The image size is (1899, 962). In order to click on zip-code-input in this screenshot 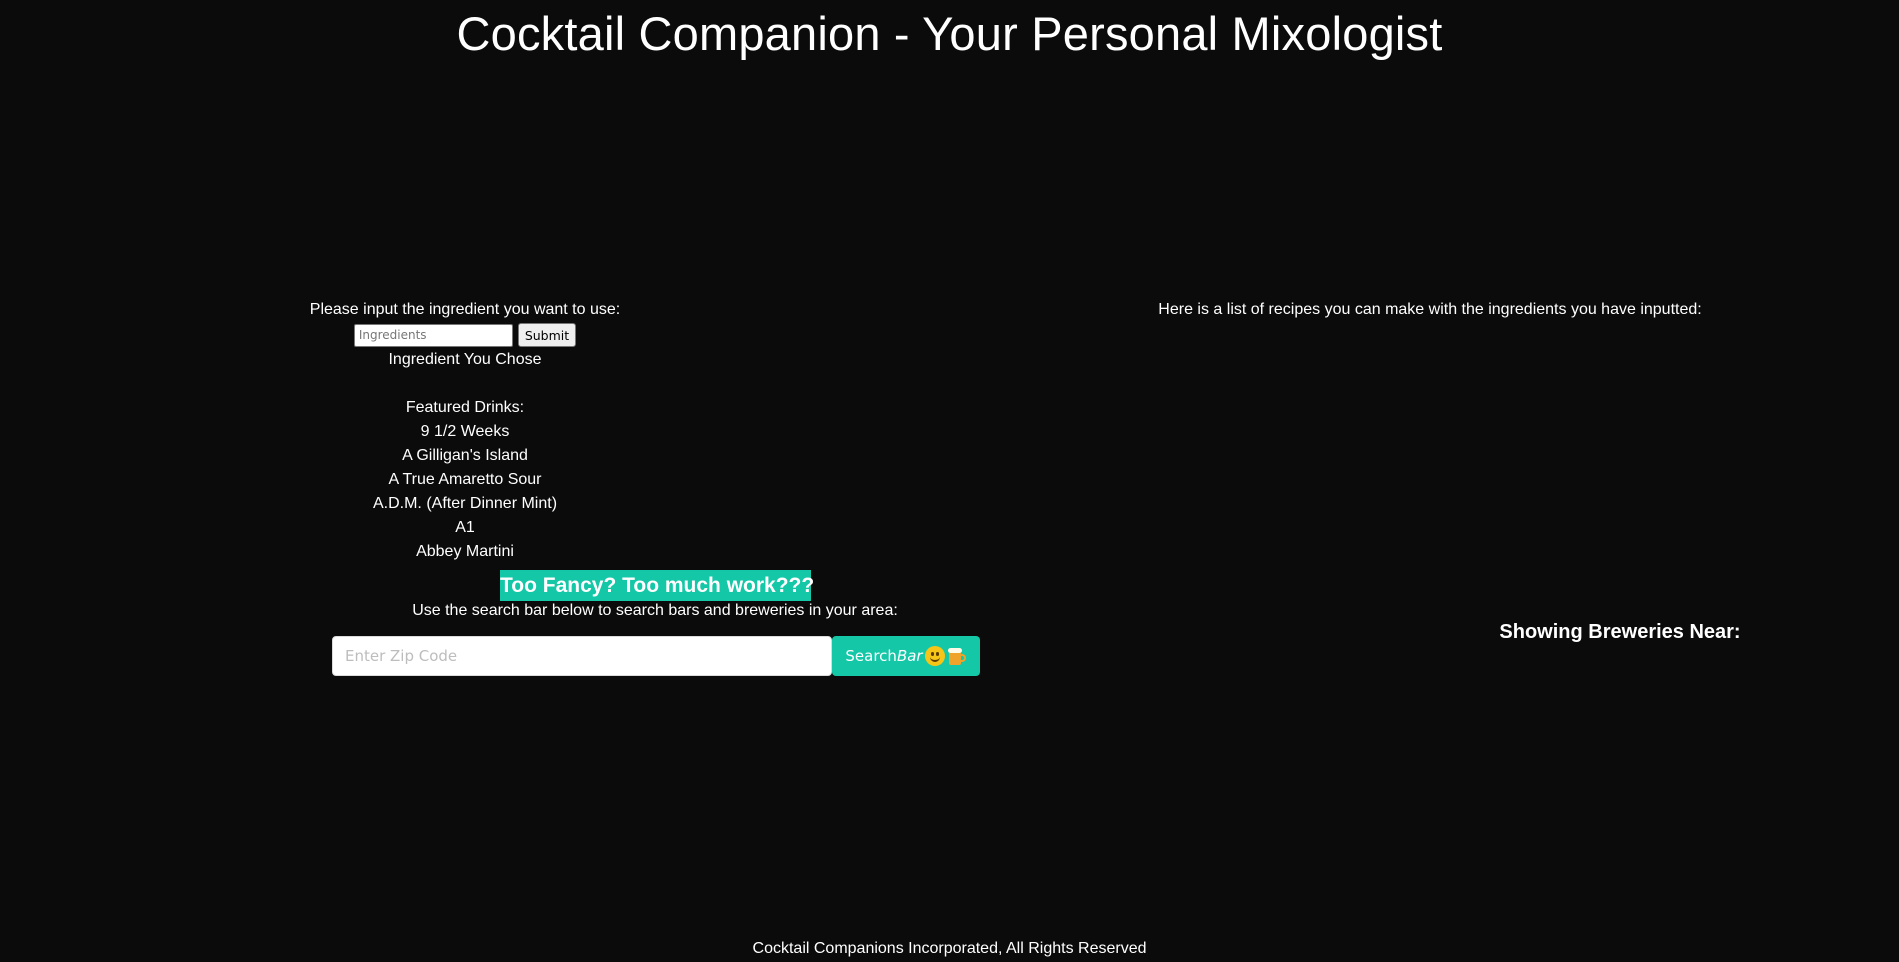, I will do `click(582, 656)`.